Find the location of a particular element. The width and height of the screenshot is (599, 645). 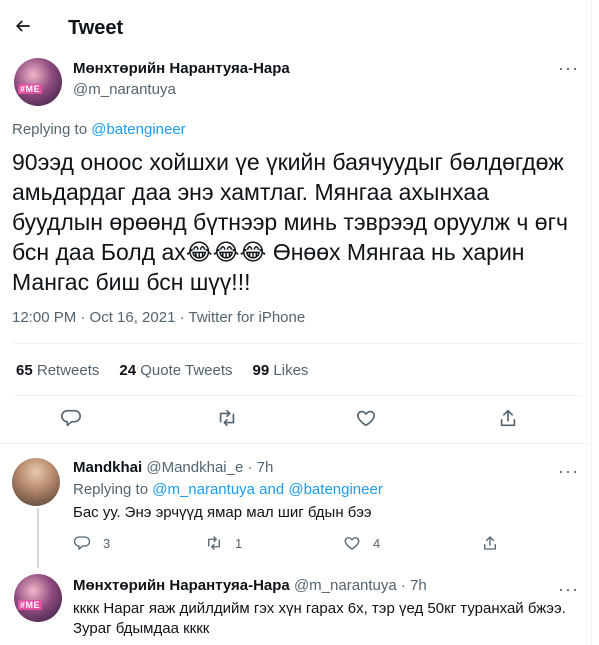

likes-stat: 99 Likes is located at coordinates (281, 370).